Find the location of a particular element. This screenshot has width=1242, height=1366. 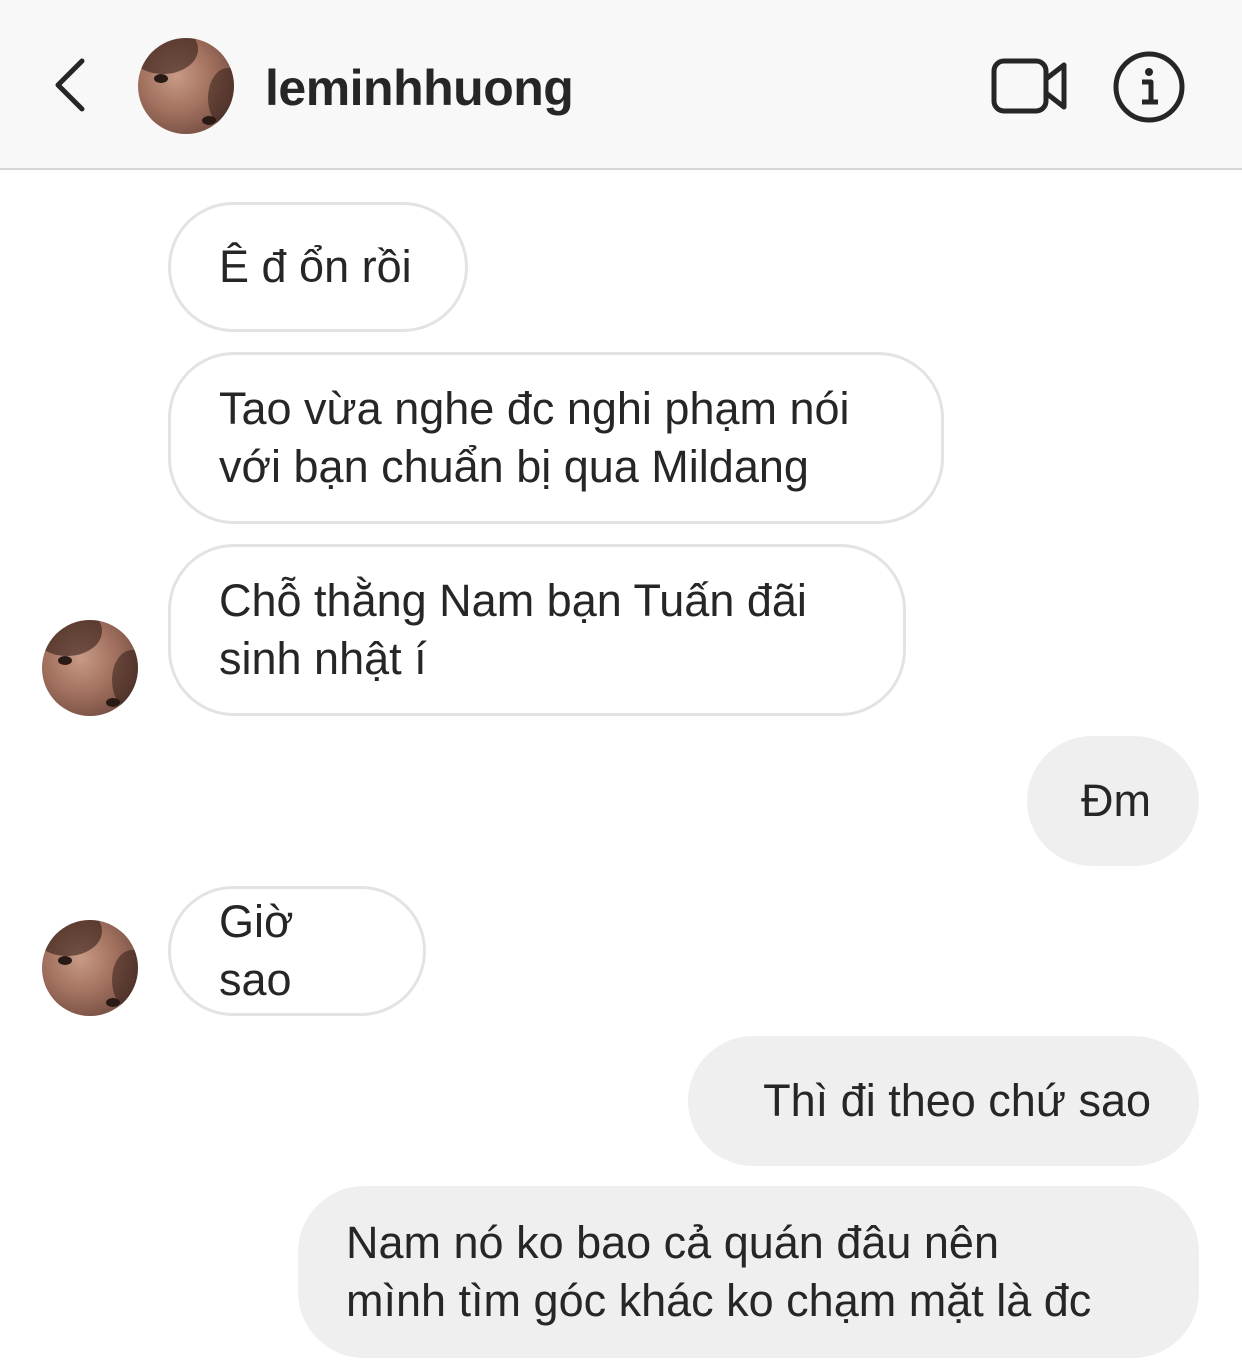

message-text: Ê đ ổn rồi is located at coordinates (315, 266).